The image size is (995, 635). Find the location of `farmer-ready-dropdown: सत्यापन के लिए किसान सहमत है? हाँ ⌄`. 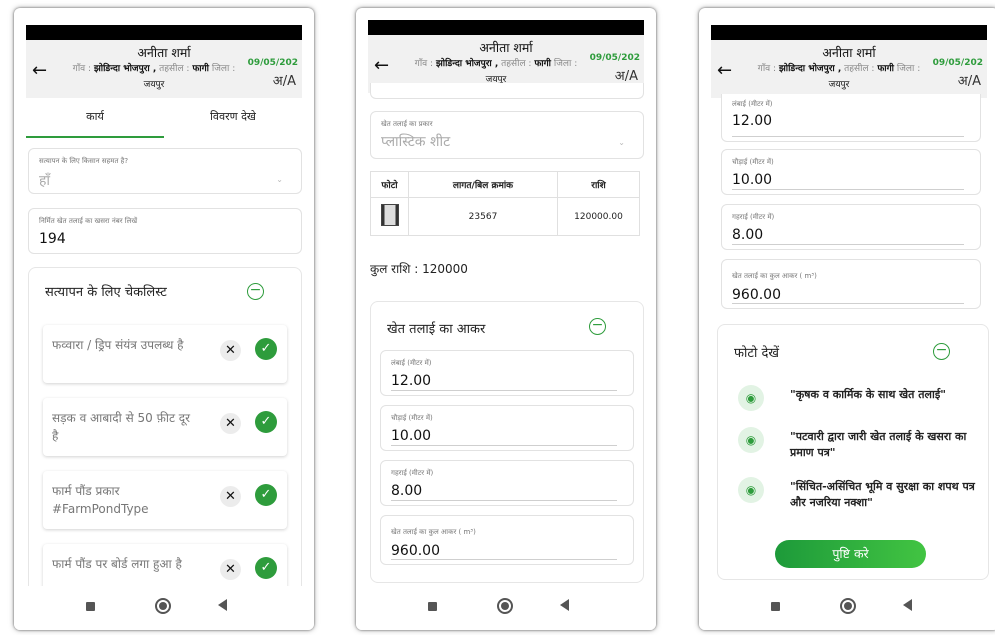

farmer-ready-dropdown: सत्यापन के लिए किसान सहमत है? हाँ ⌄ is located at coordinates (165, 171).